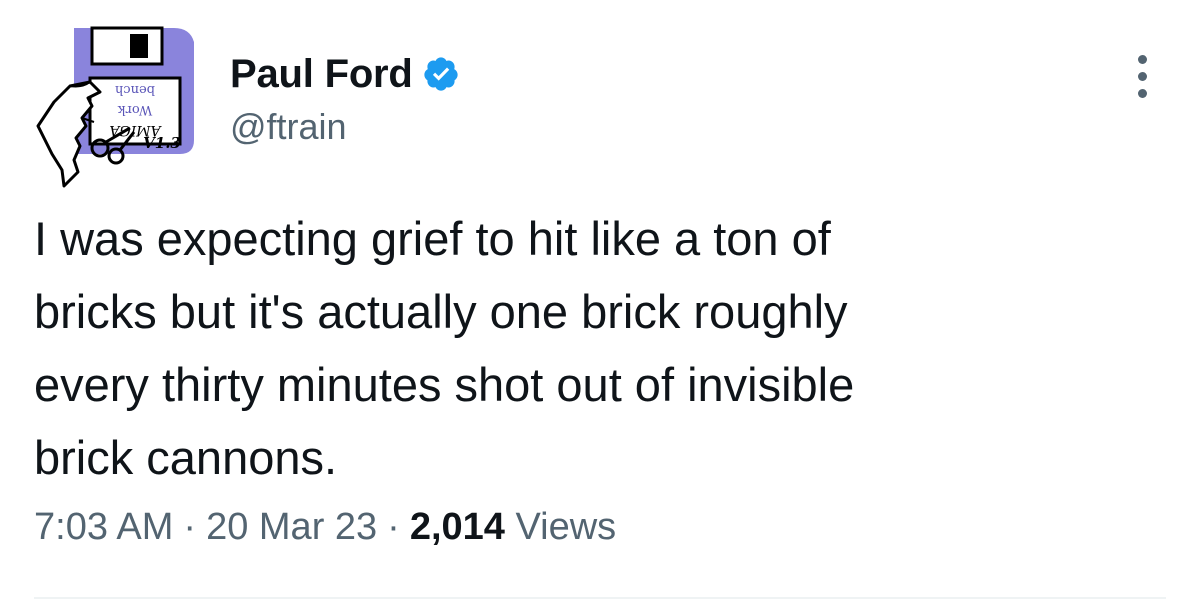 The image size is (1200, 605). I want to click on author-name-row: Paul Ford, so click(345, 74).